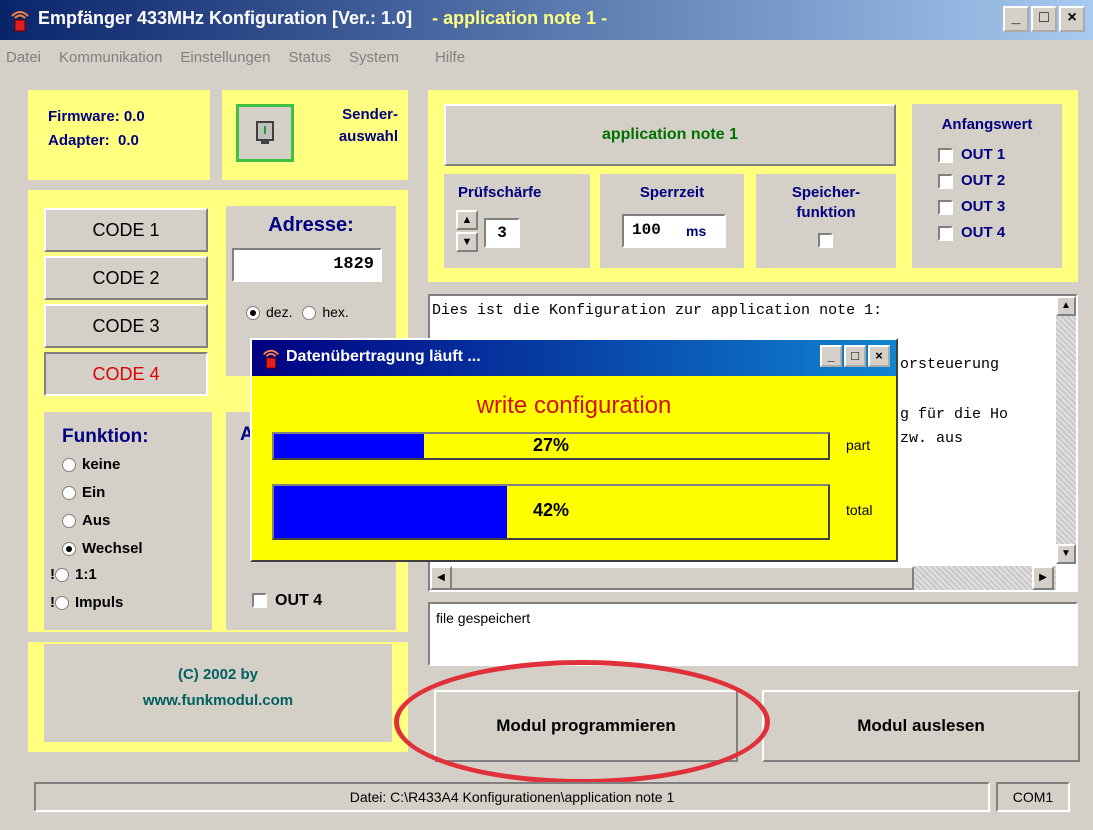 The image size is (1093, 830). What do you see at coordinates (983, 180) in the screenshot?
I see `out2-label: OUT 2` at bounding box center [983, 180].